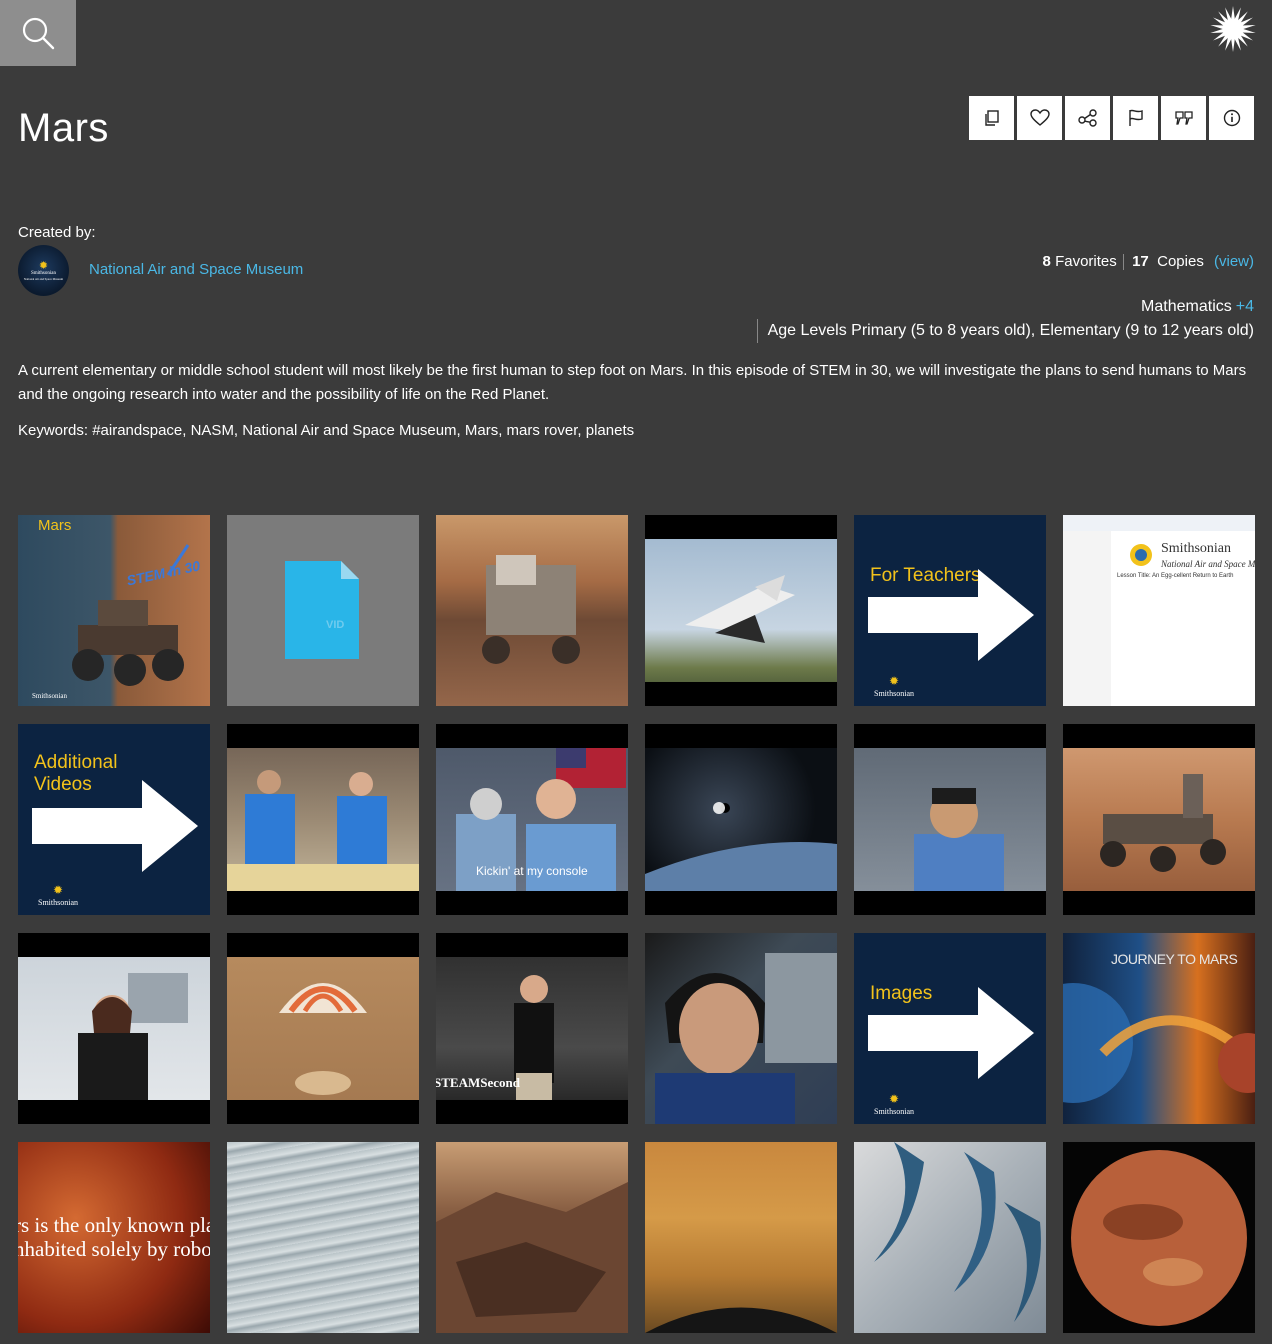 This screenshot has width=1272, height=1344. What do you see at coordinates (1234, 261) in the screenshot?
I see `view-copies-link: (view)` at bounding box center [1234, 261].